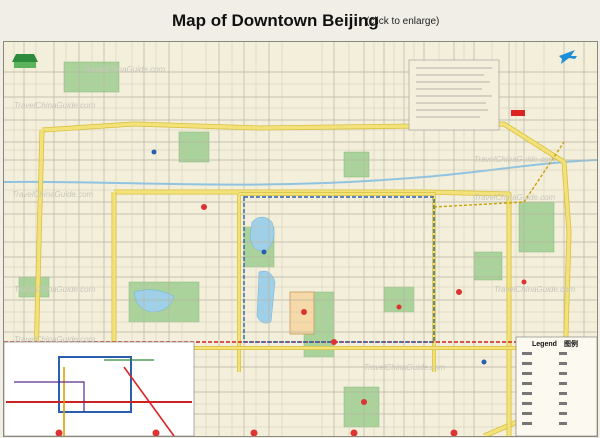 This screenshot has height=438, width=600. Describe the element at coordinates (275, 20) in the screenshot. I see `page-title: Map of Downtown Beijing` at that location.